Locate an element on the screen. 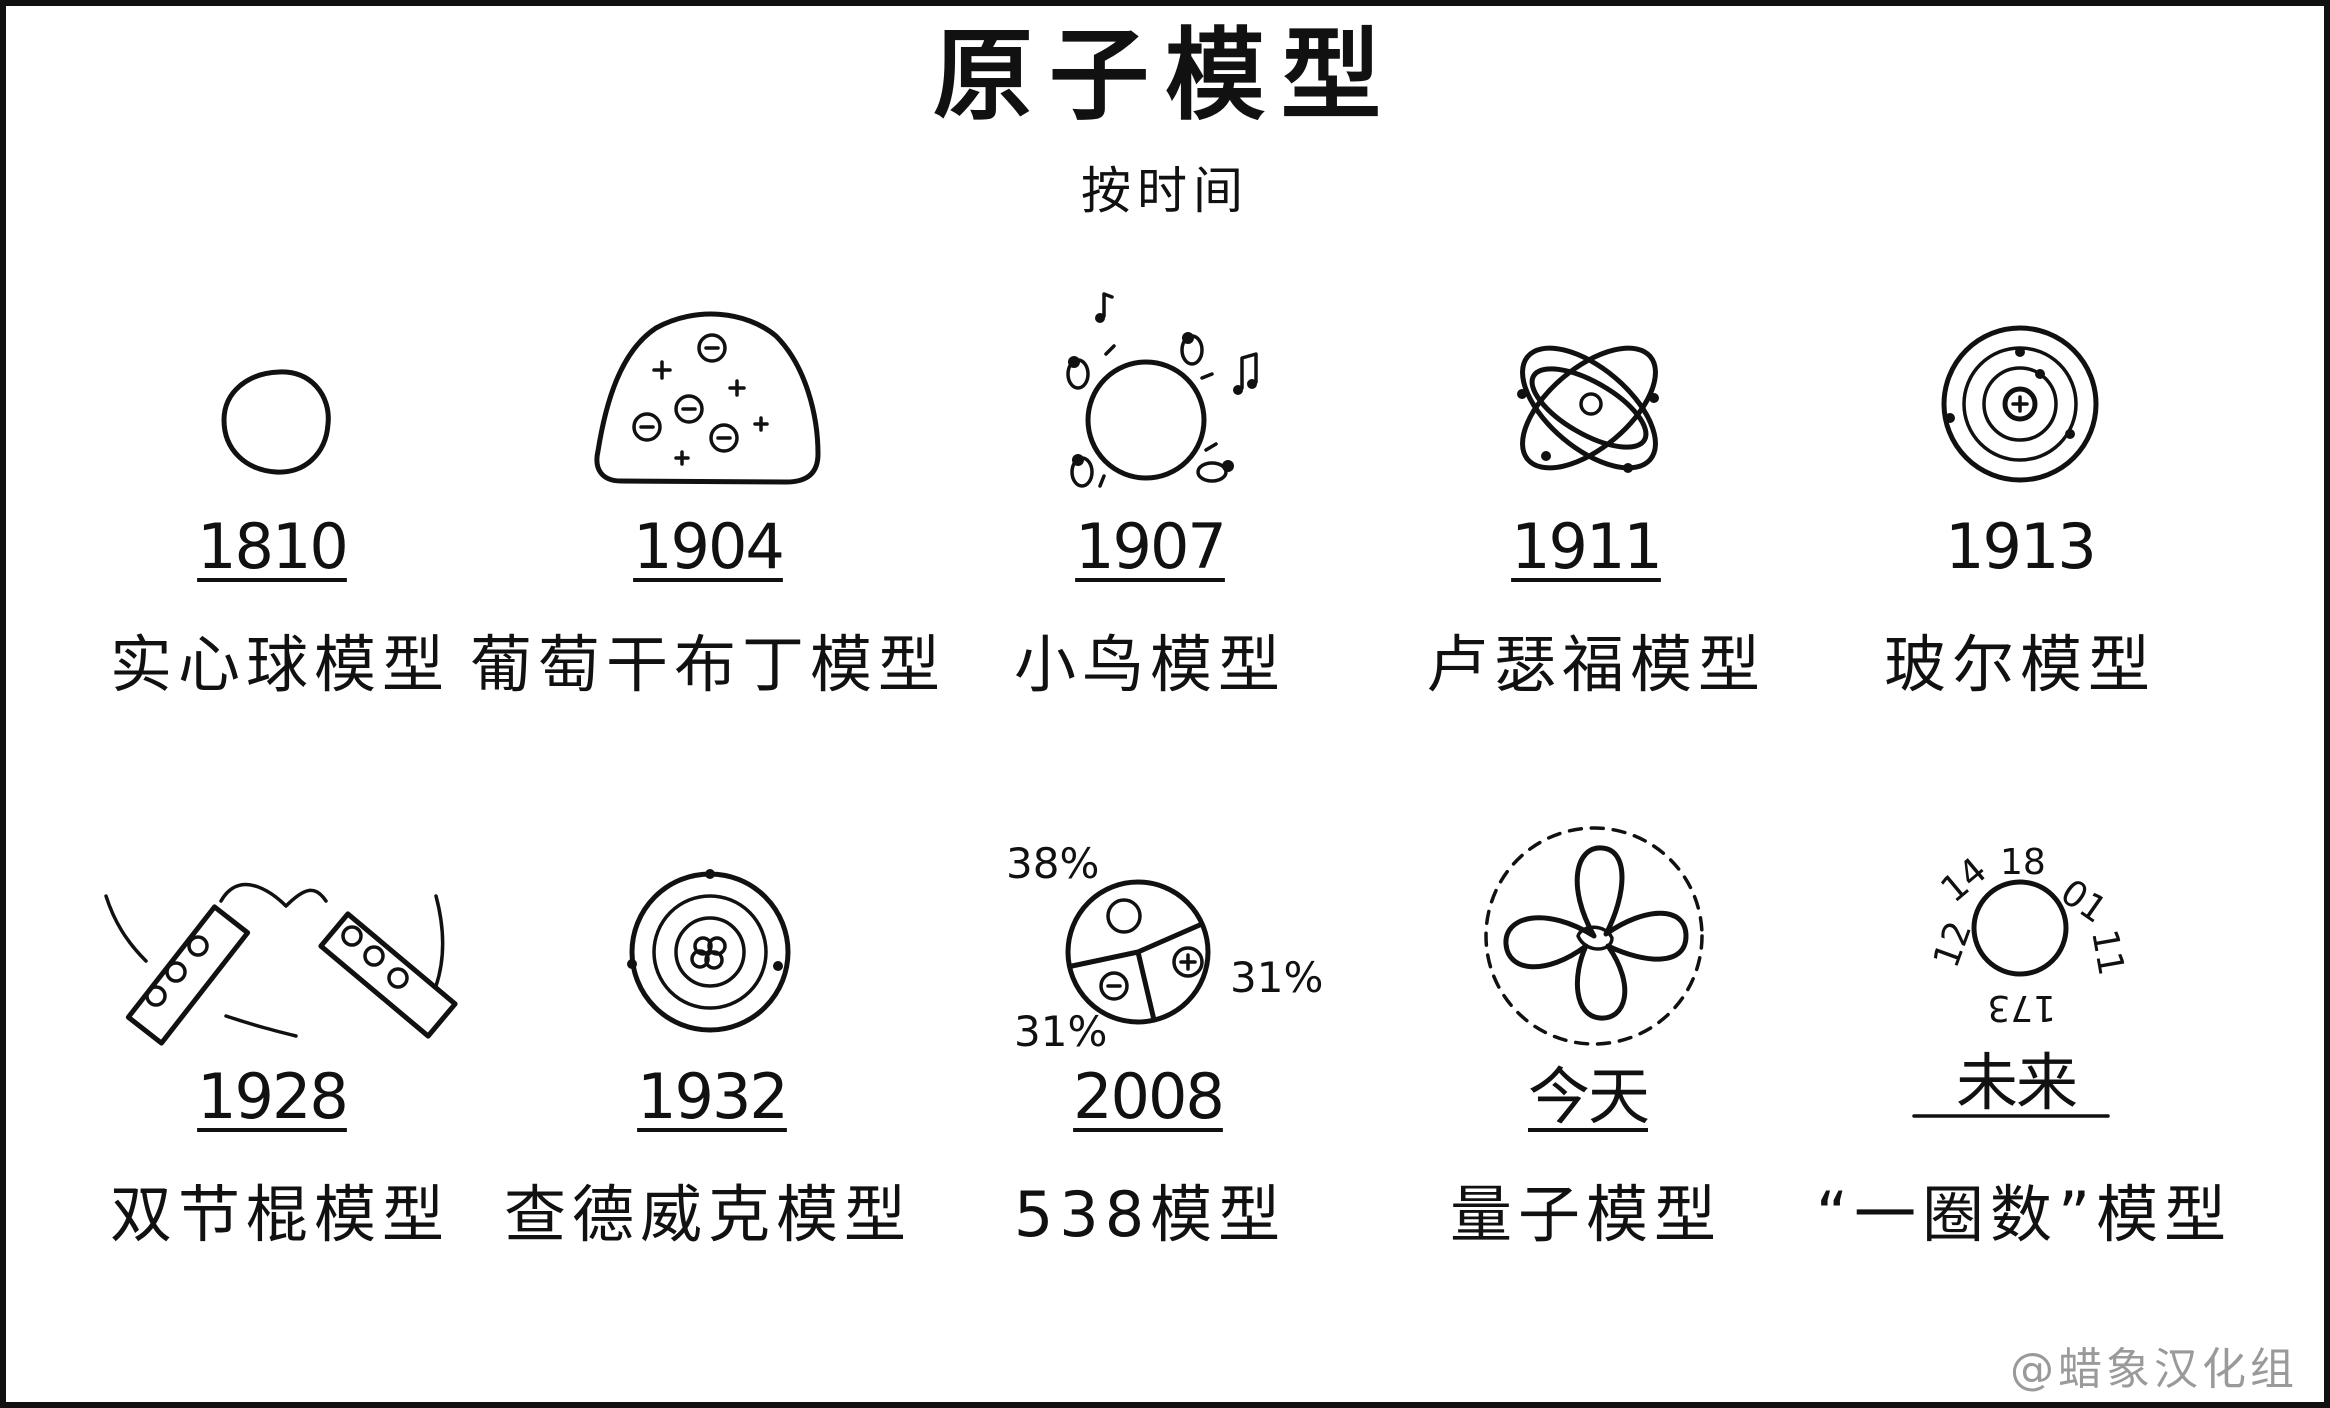 This screenshot has height=1408, width=2330. year-1907: 1907 is located at coordinates (1151, 546).